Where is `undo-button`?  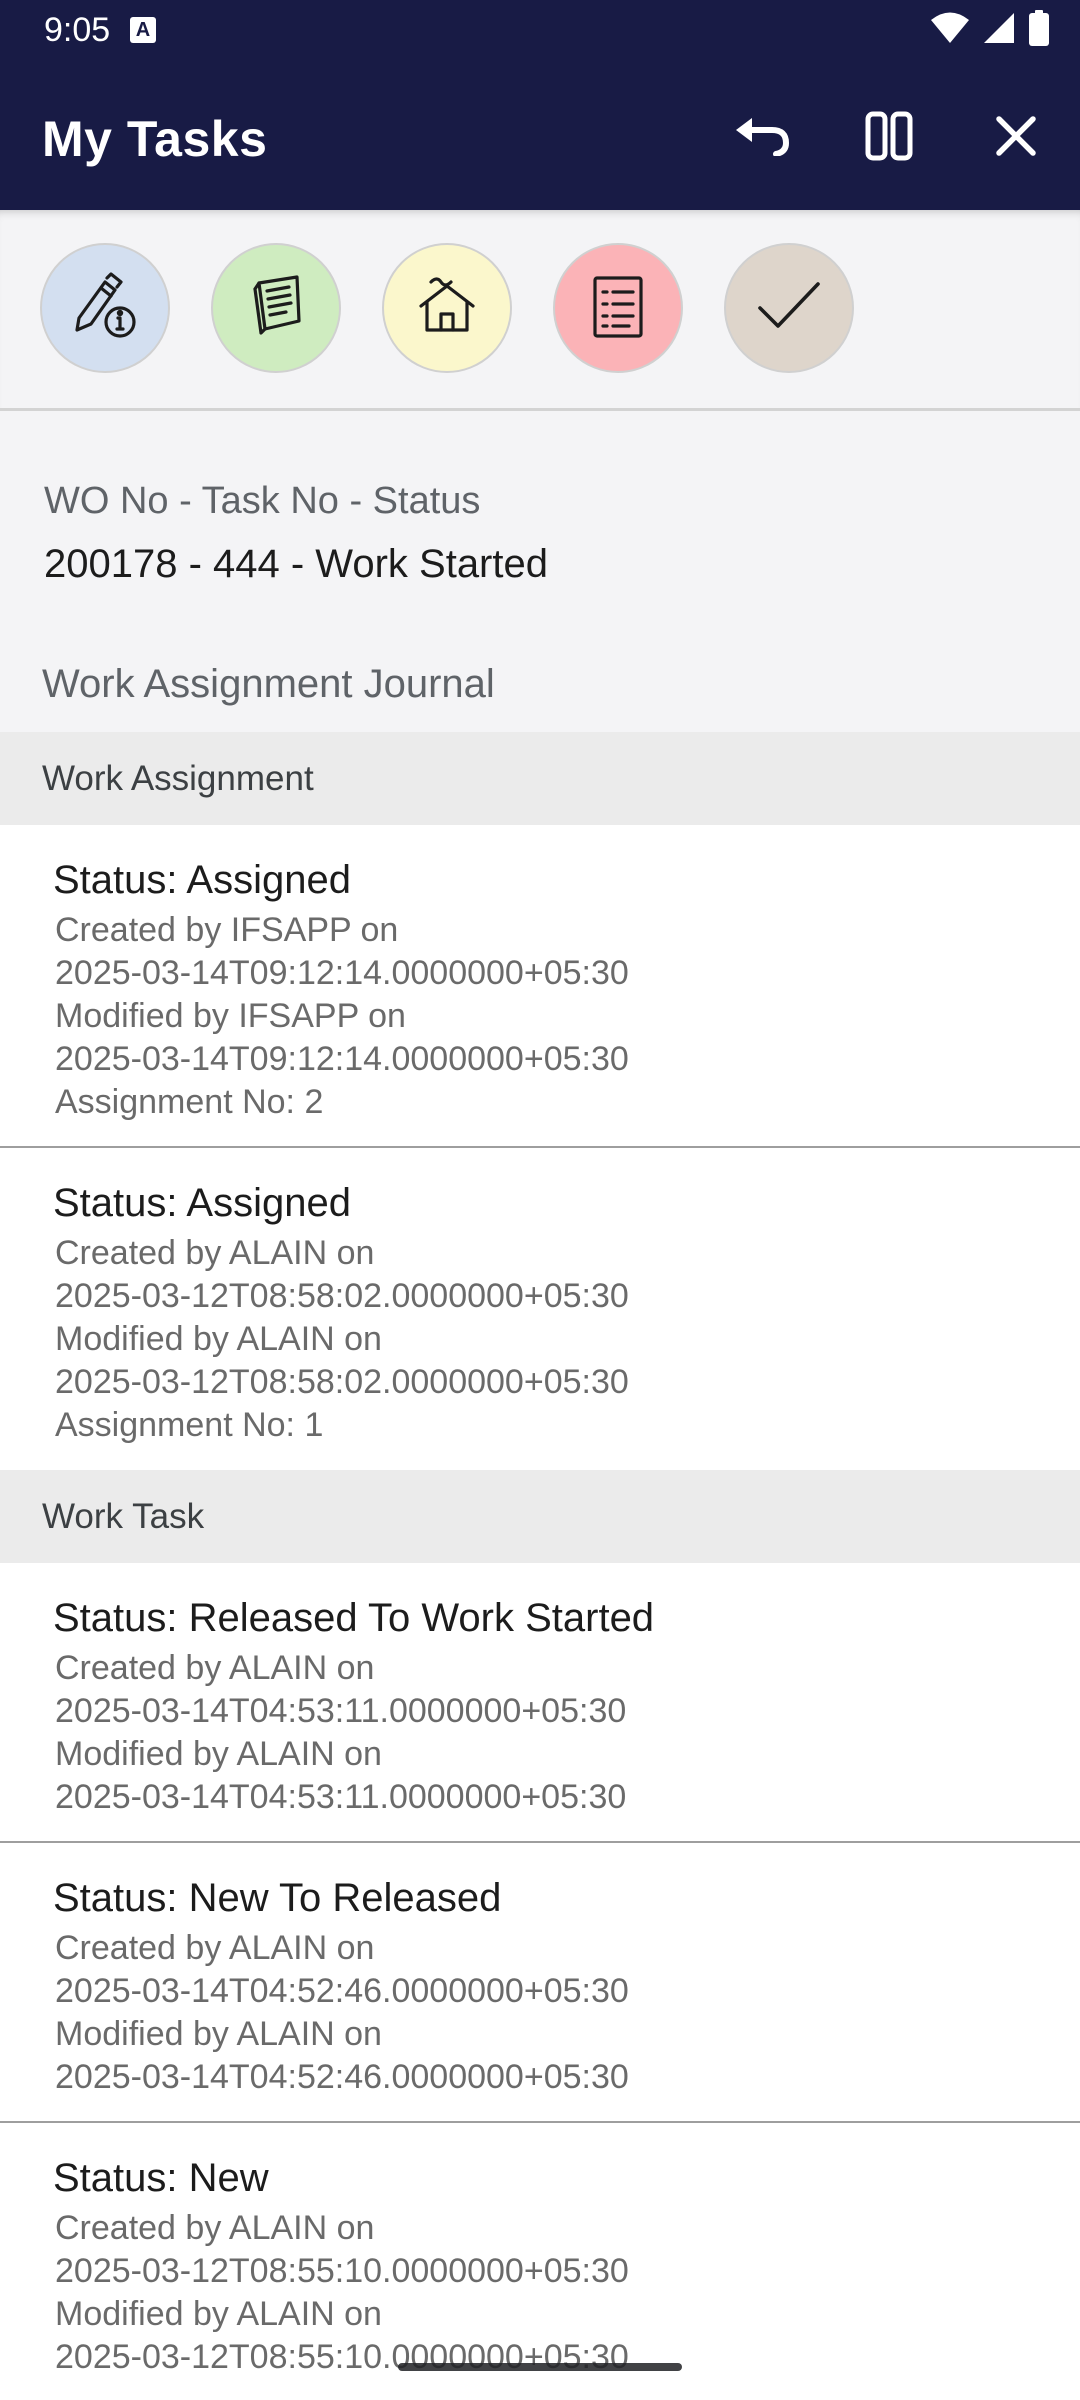
undo-button is located at coordinates (762, 138).